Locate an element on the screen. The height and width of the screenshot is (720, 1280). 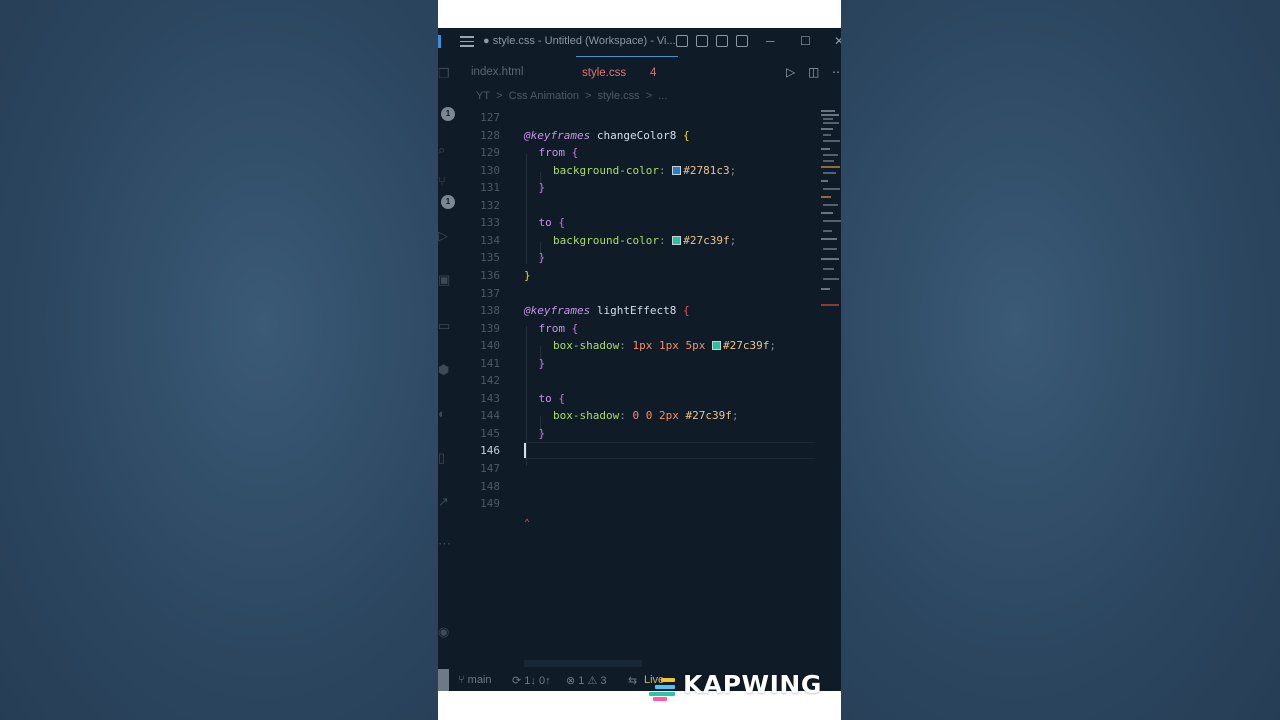
code-line: 129 from { is located at coordinates (634, 152).